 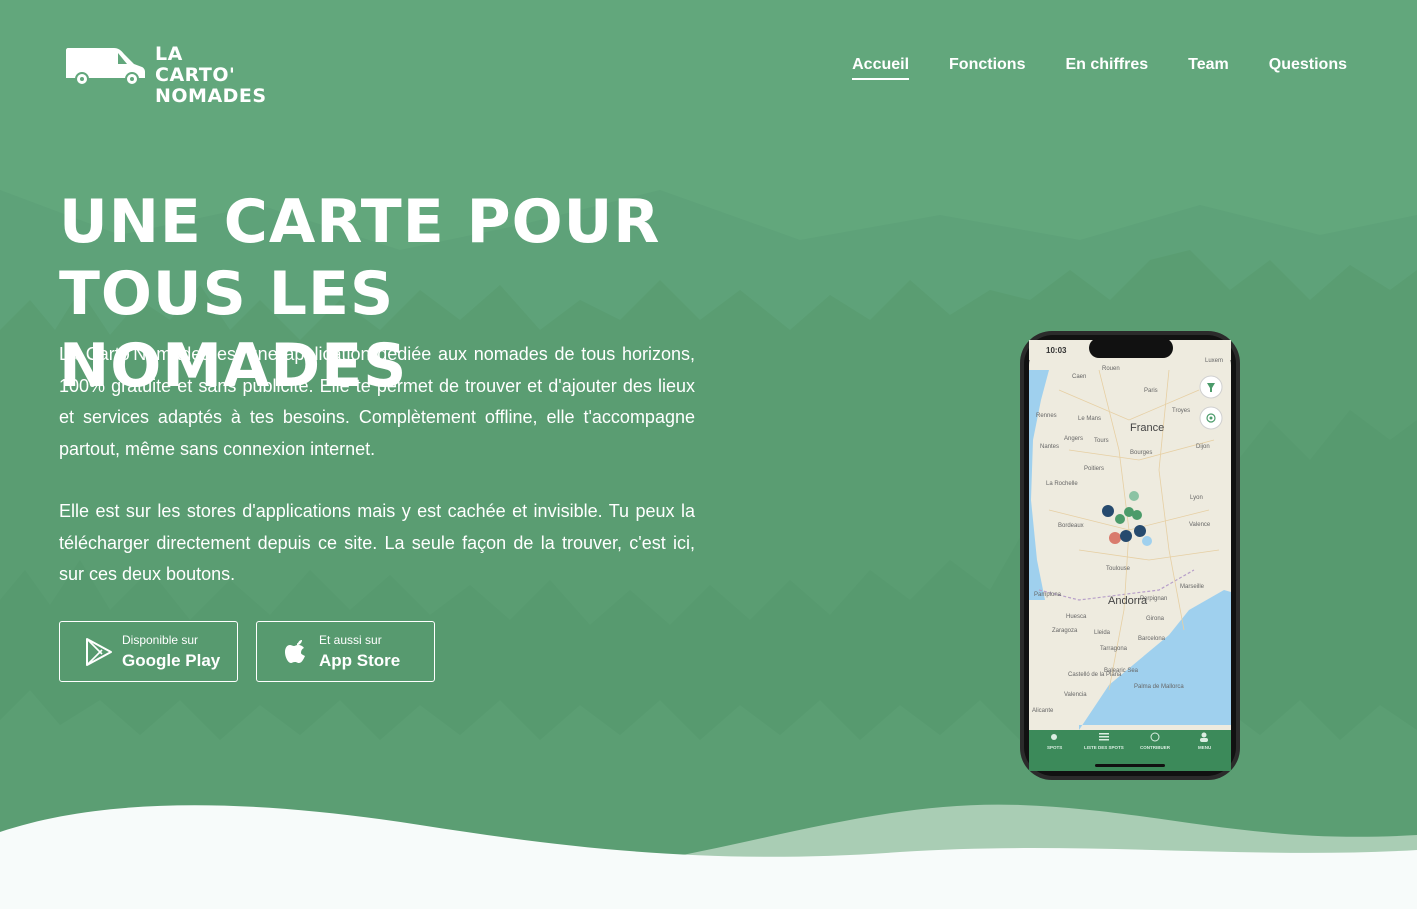 What do you see at coordinates (1062, 484) in the screenshot?
I see `map-label-la-rochelle: La Rochelle` at bounding box center [1062, 484].